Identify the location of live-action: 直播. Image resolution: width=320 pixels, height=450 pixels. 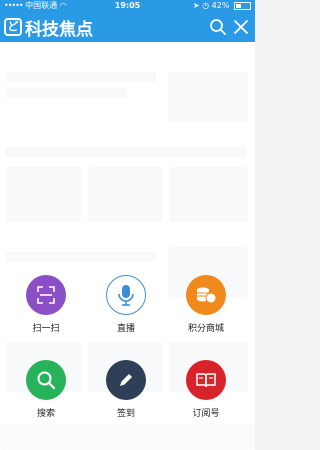
(126, 304).